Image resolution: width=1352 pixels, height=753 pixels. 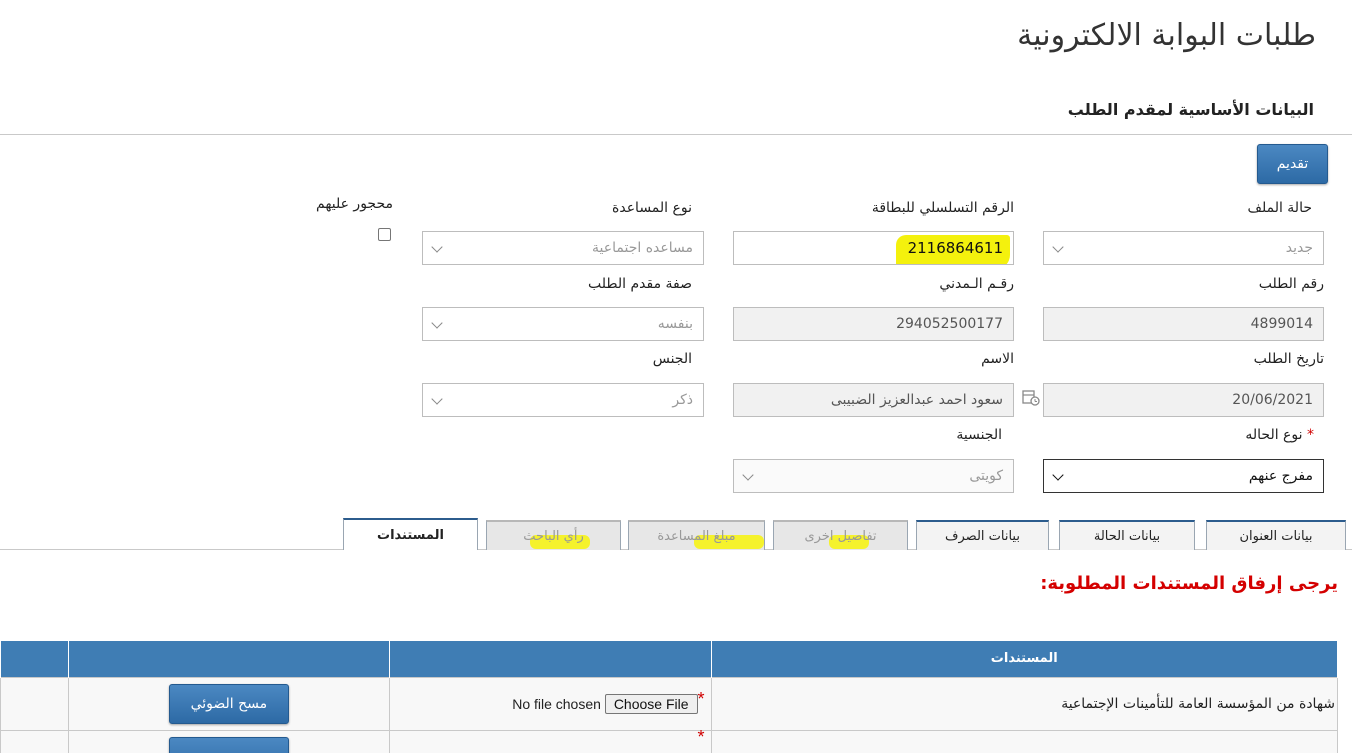 I want to click on tab-label: بيانات العنوان, so click(x=1276, y=536).